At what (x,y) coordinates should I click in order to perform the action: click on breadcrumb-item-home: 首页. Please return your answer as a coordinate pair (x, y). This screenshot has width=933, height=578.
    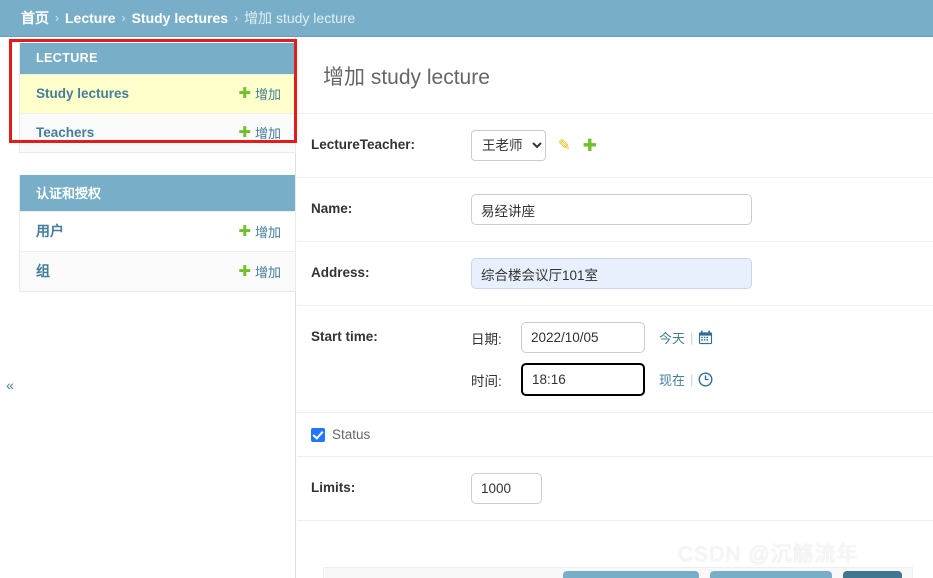
    Looking at the image, I should click on (35, 18).